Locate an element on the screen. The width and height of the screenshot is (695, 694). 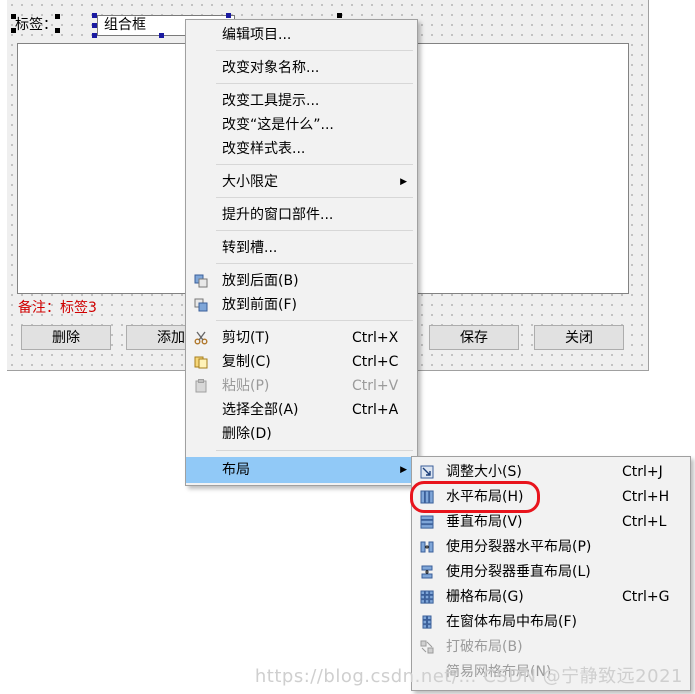
menu-item-shortcut: Ctrl+C is located at coordinates (375, 362).